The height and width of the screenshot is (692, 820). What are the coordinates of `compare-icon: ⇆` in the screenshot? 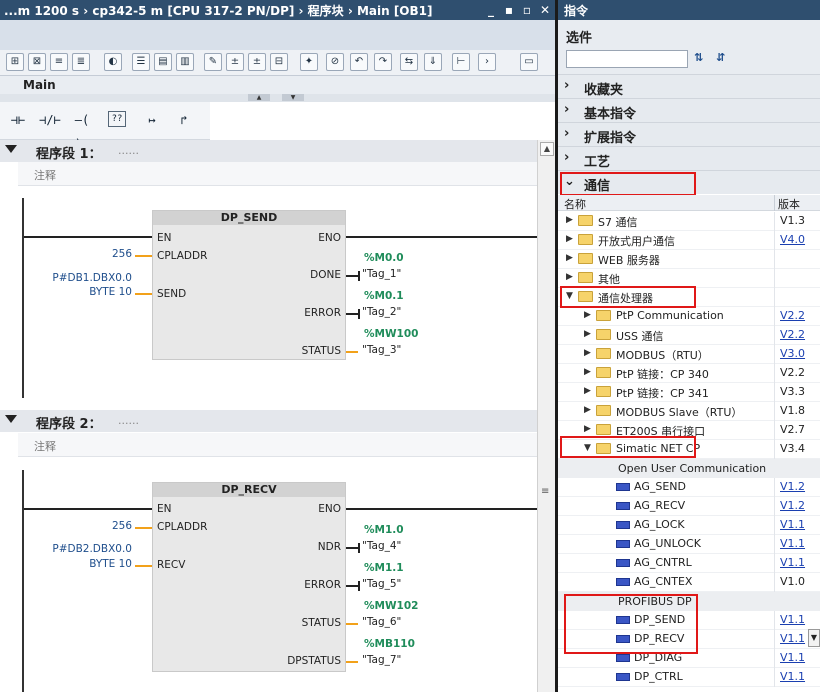 It's located at (409, 62).